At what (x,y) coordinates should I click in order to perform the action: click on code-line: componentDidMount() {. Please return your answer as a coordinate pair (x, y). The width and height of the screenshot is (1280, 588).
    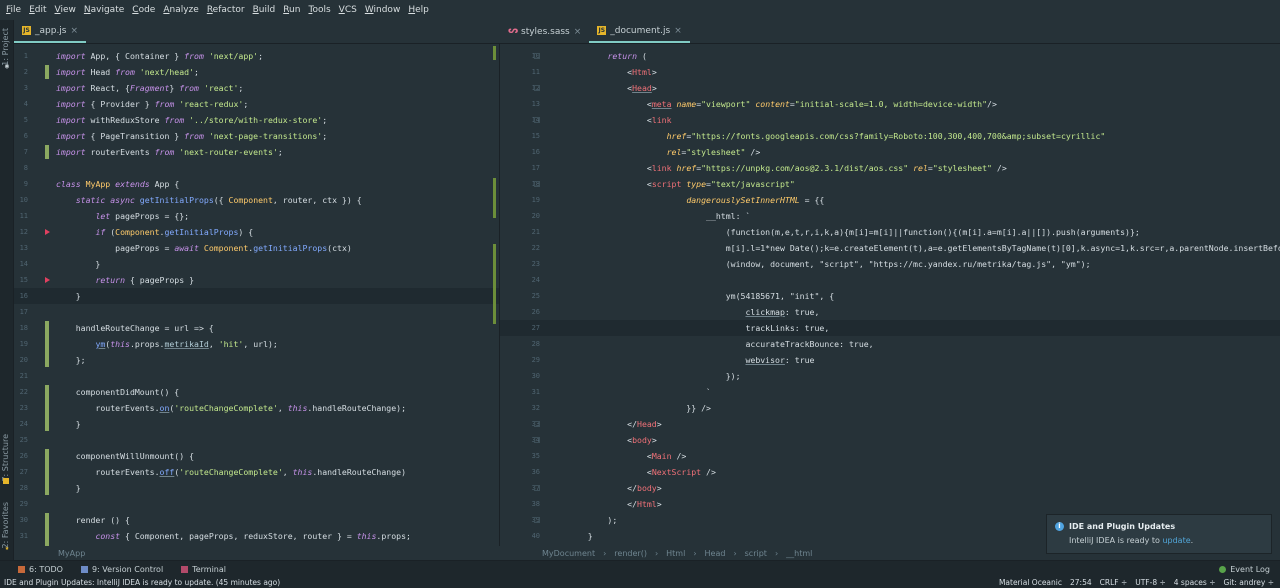
    Looking at the image, I should click on (118, 392).